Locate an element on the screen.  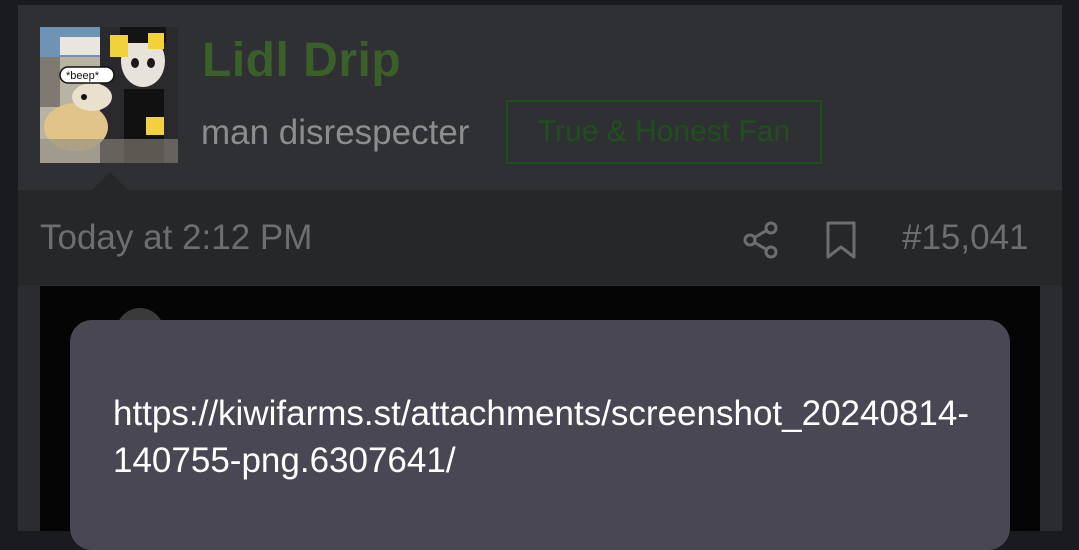
avatar-illustration is located at coordinates (109, 95).